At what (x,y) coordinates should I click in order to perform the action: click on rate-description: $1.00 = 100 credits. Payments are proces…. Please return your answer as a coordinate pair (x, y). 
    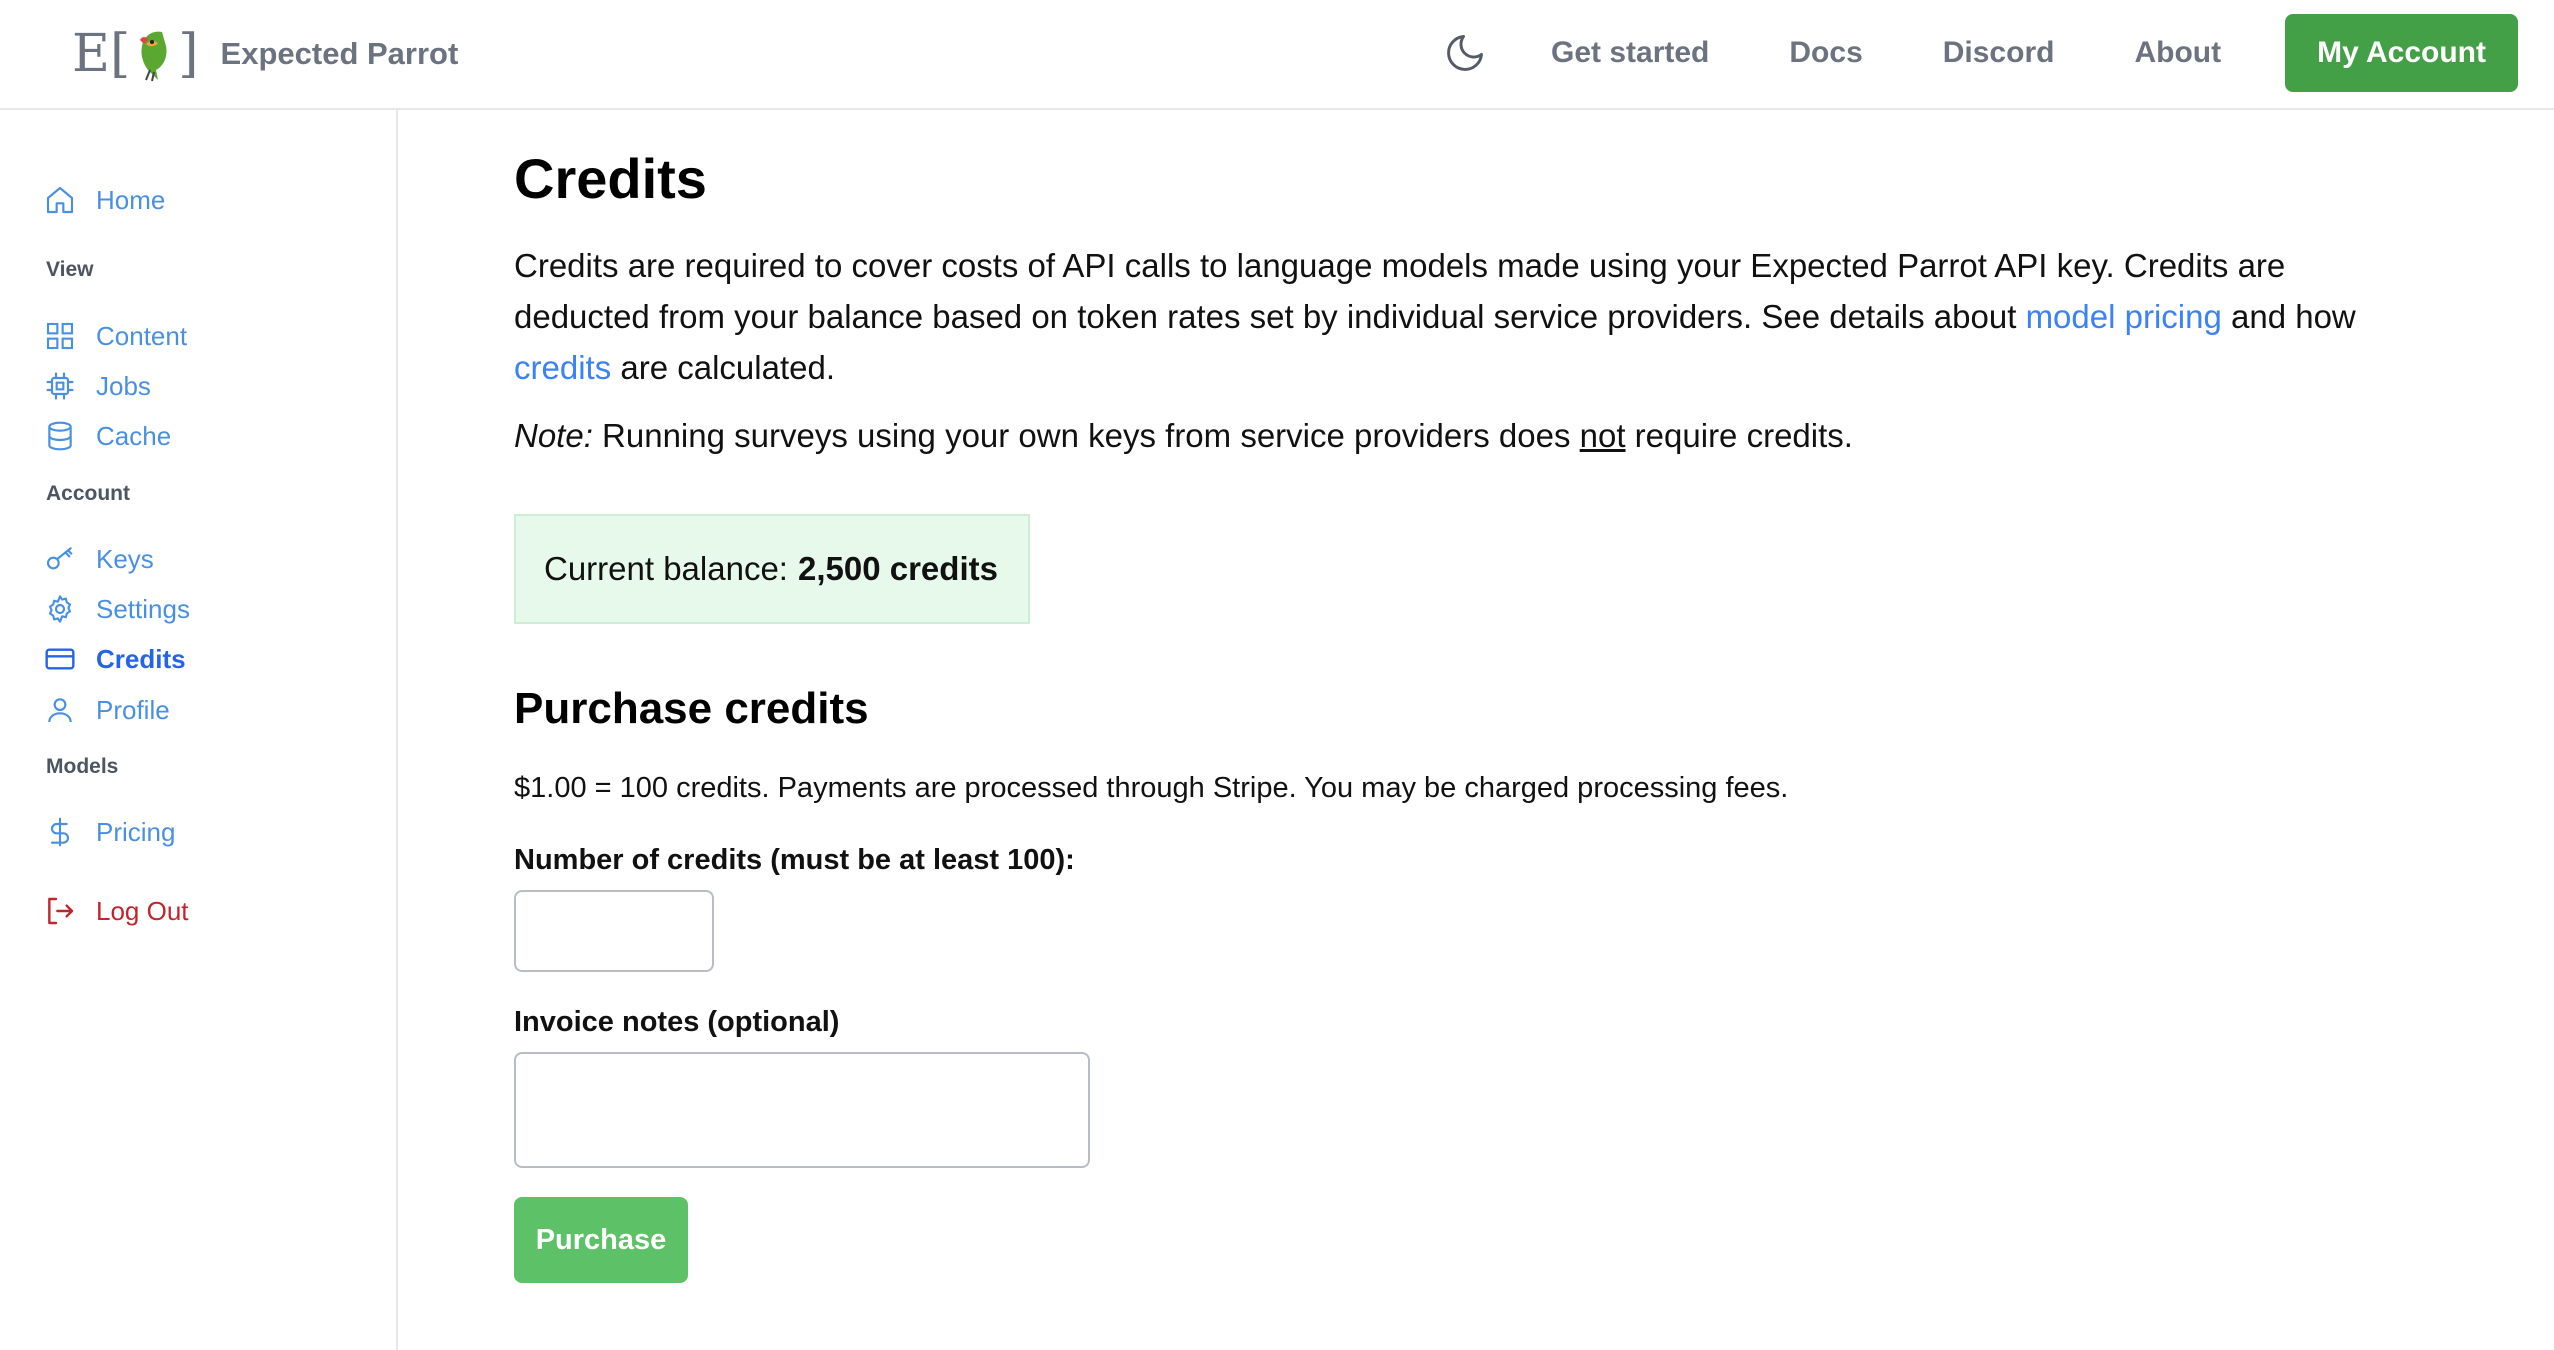
    Looking at the image, I should click on (1151, 788).